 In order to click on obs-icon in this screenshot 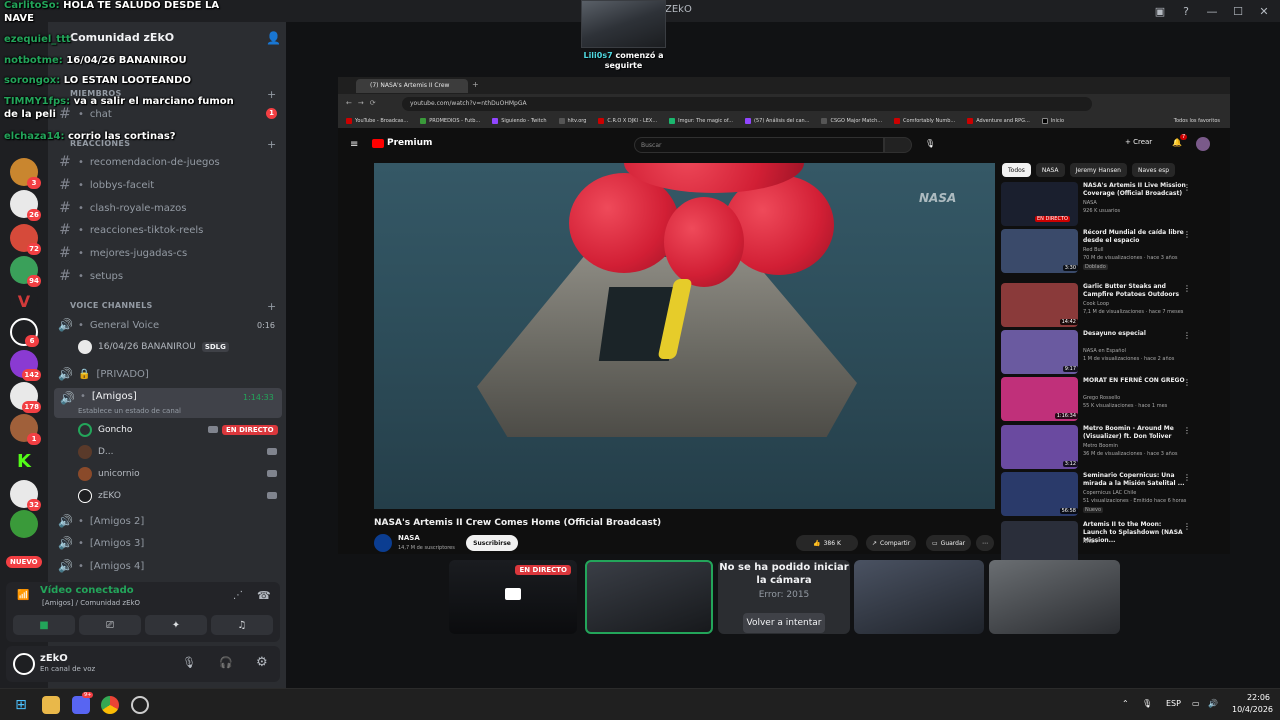, I will do `click(140, 705)`.